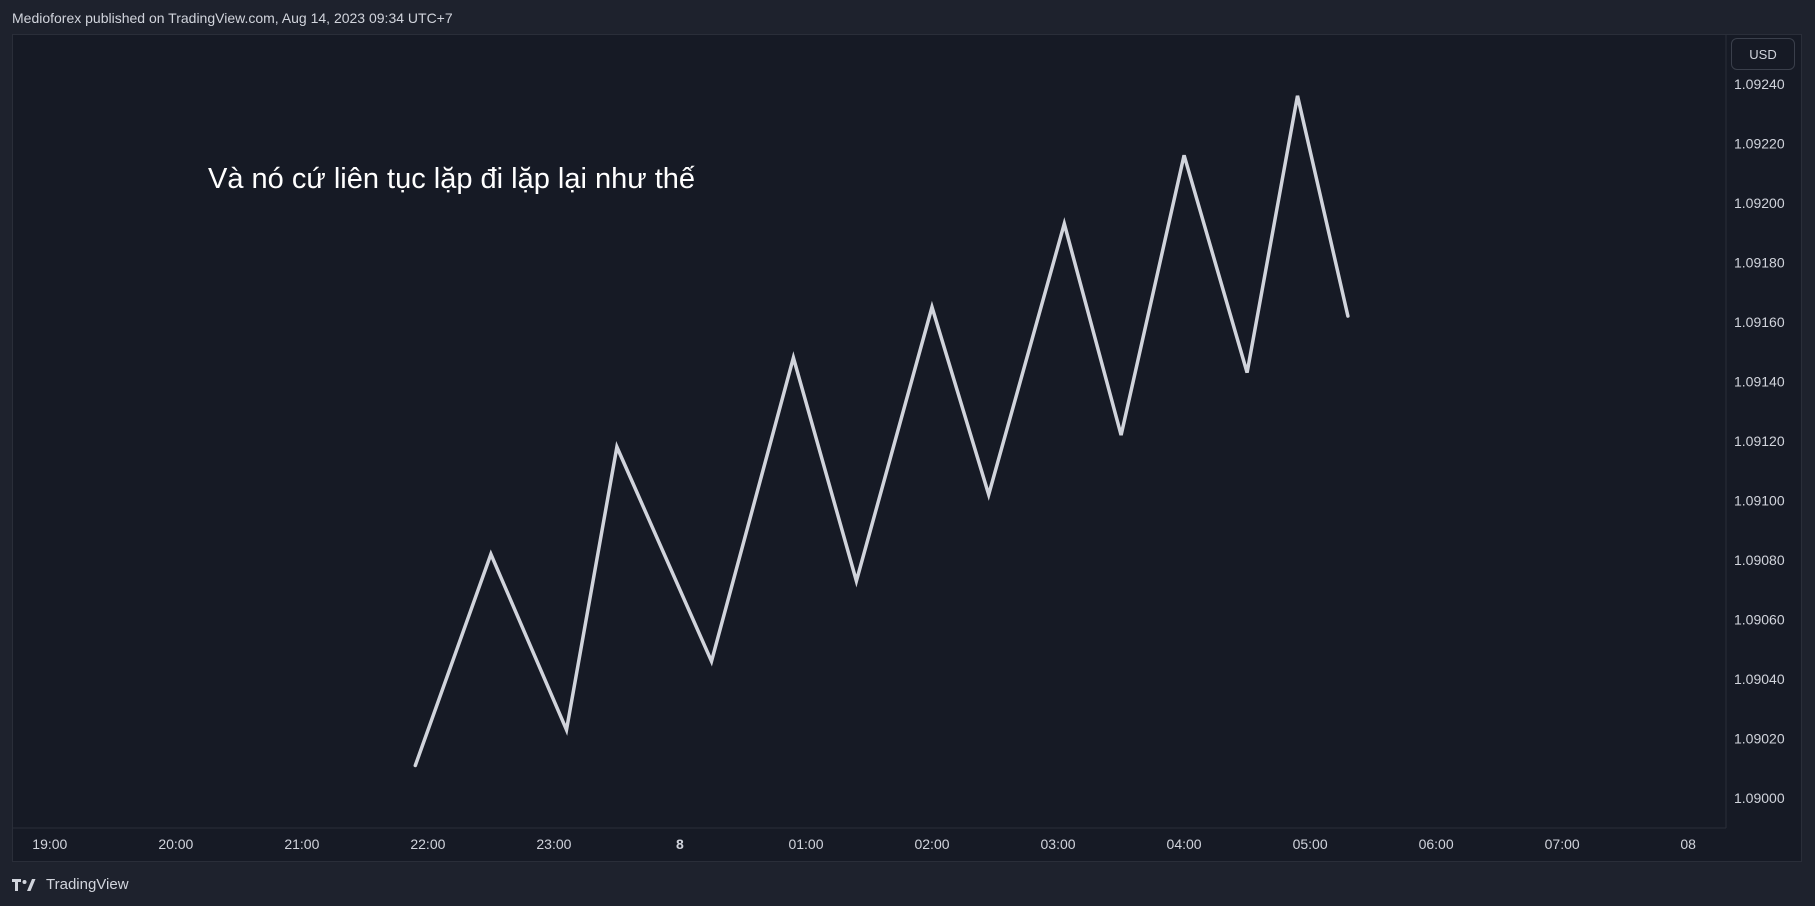 This screenshot has height=906, width=1815. Describe the element at coordinates (1688, 844) in the screenshot. I see `time-tick-label: 08` at that location.